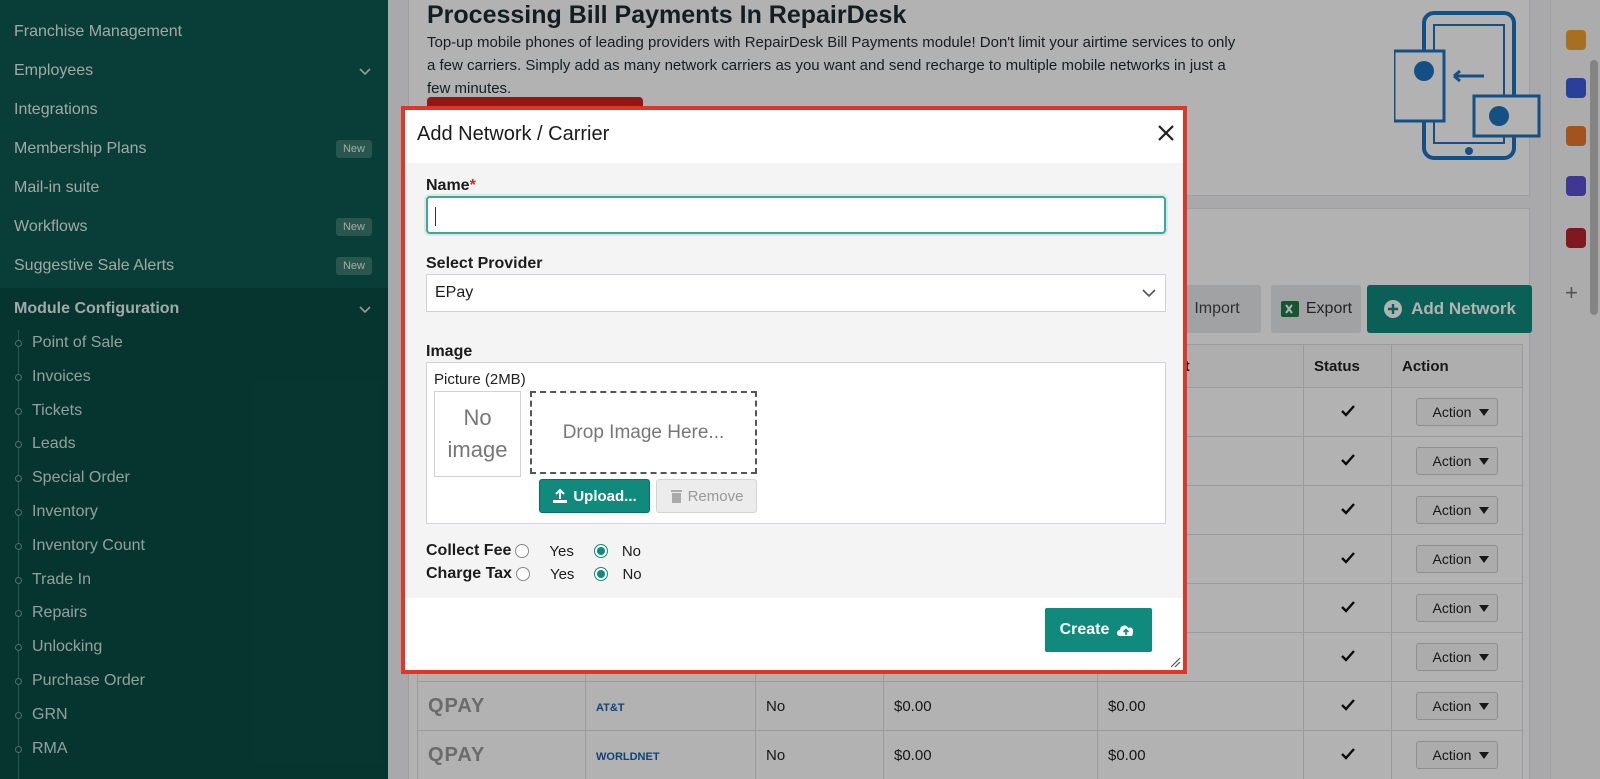  What do you see at coordinates (1149, 293) in the screenshot?
I see `chevron-down-icon` at bounding box center [1149, 293].